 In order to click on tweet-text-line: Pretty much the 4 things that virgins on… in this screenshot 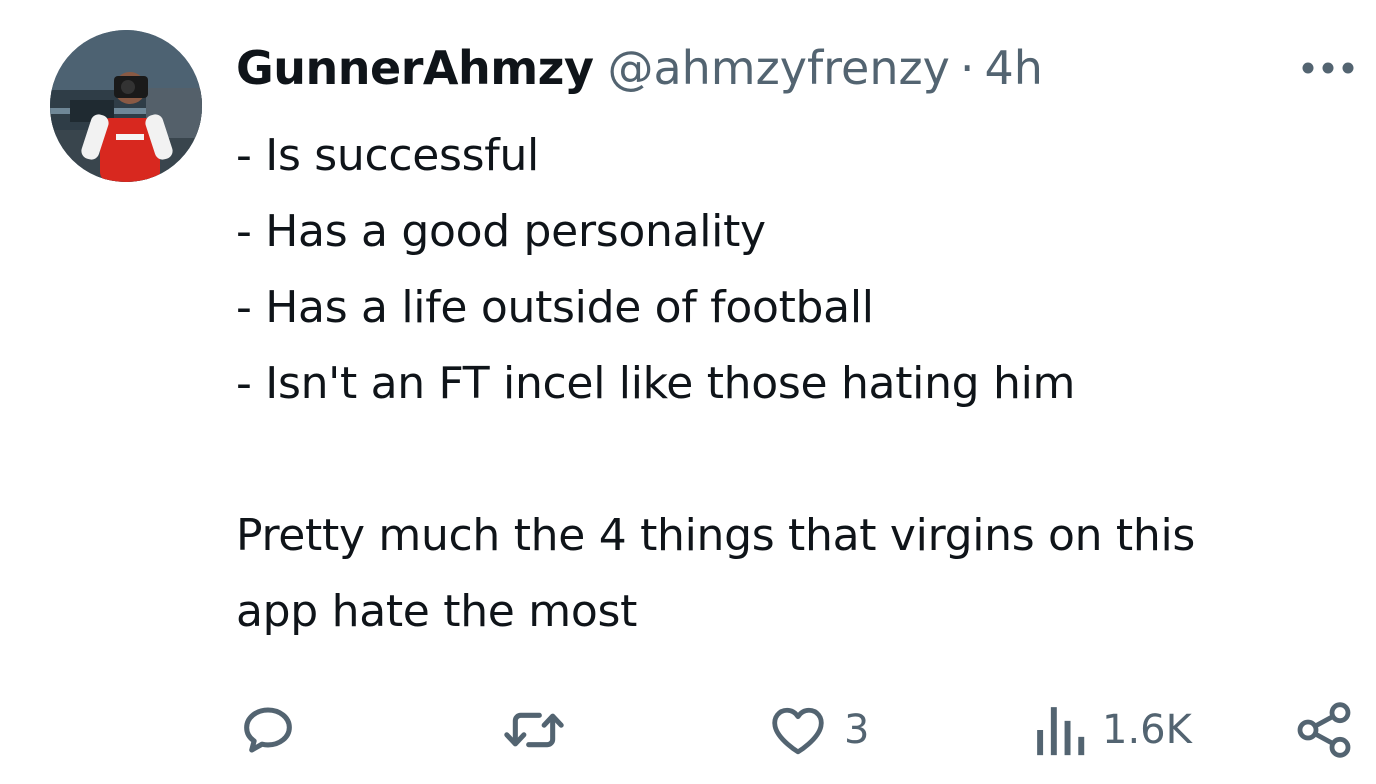, I will do `click(716, 535)`.